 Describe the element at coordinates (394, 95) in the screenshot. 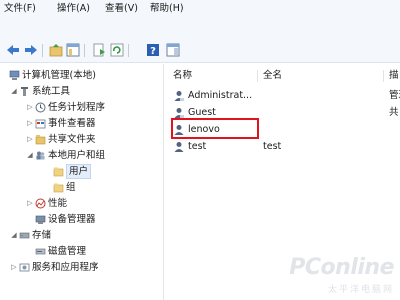

I see `user-description: 管理` at that location.